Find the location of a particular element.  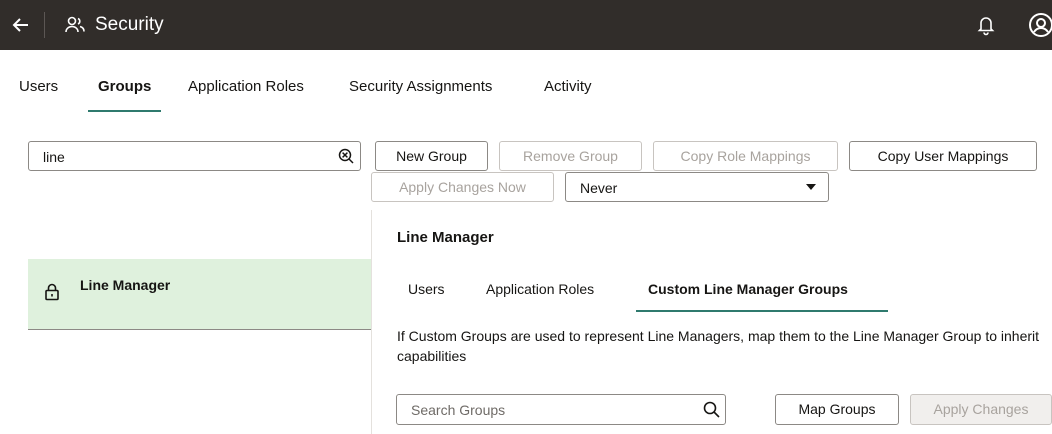

new-group-button: New Group is located at coordinates (431, 156).